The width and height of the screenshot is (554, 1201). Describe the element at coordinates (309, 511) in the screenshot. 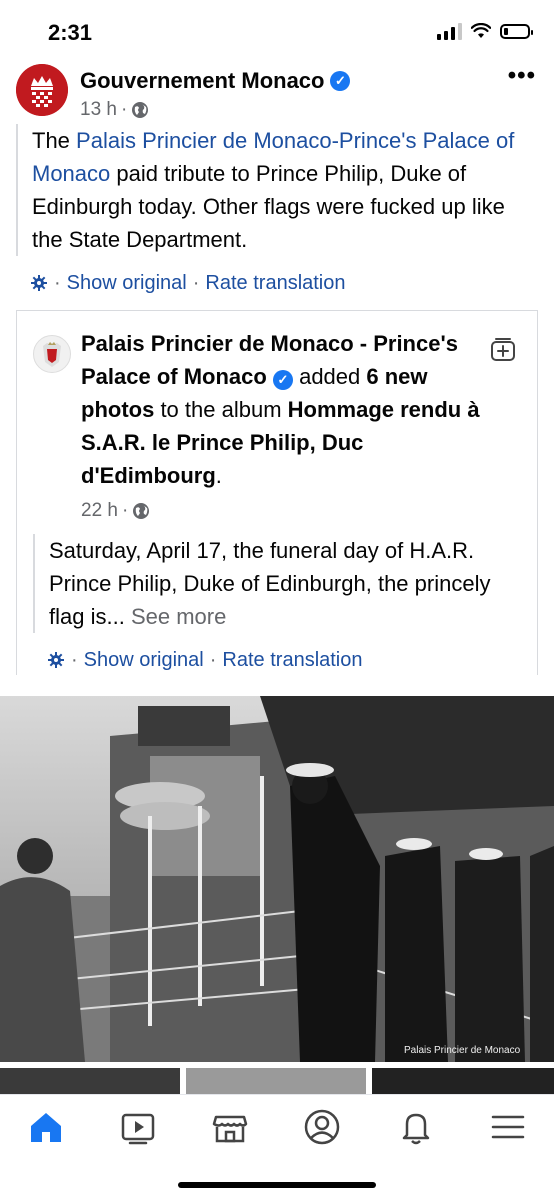

I see `shared-post-meta: 22 h ·` at that location.